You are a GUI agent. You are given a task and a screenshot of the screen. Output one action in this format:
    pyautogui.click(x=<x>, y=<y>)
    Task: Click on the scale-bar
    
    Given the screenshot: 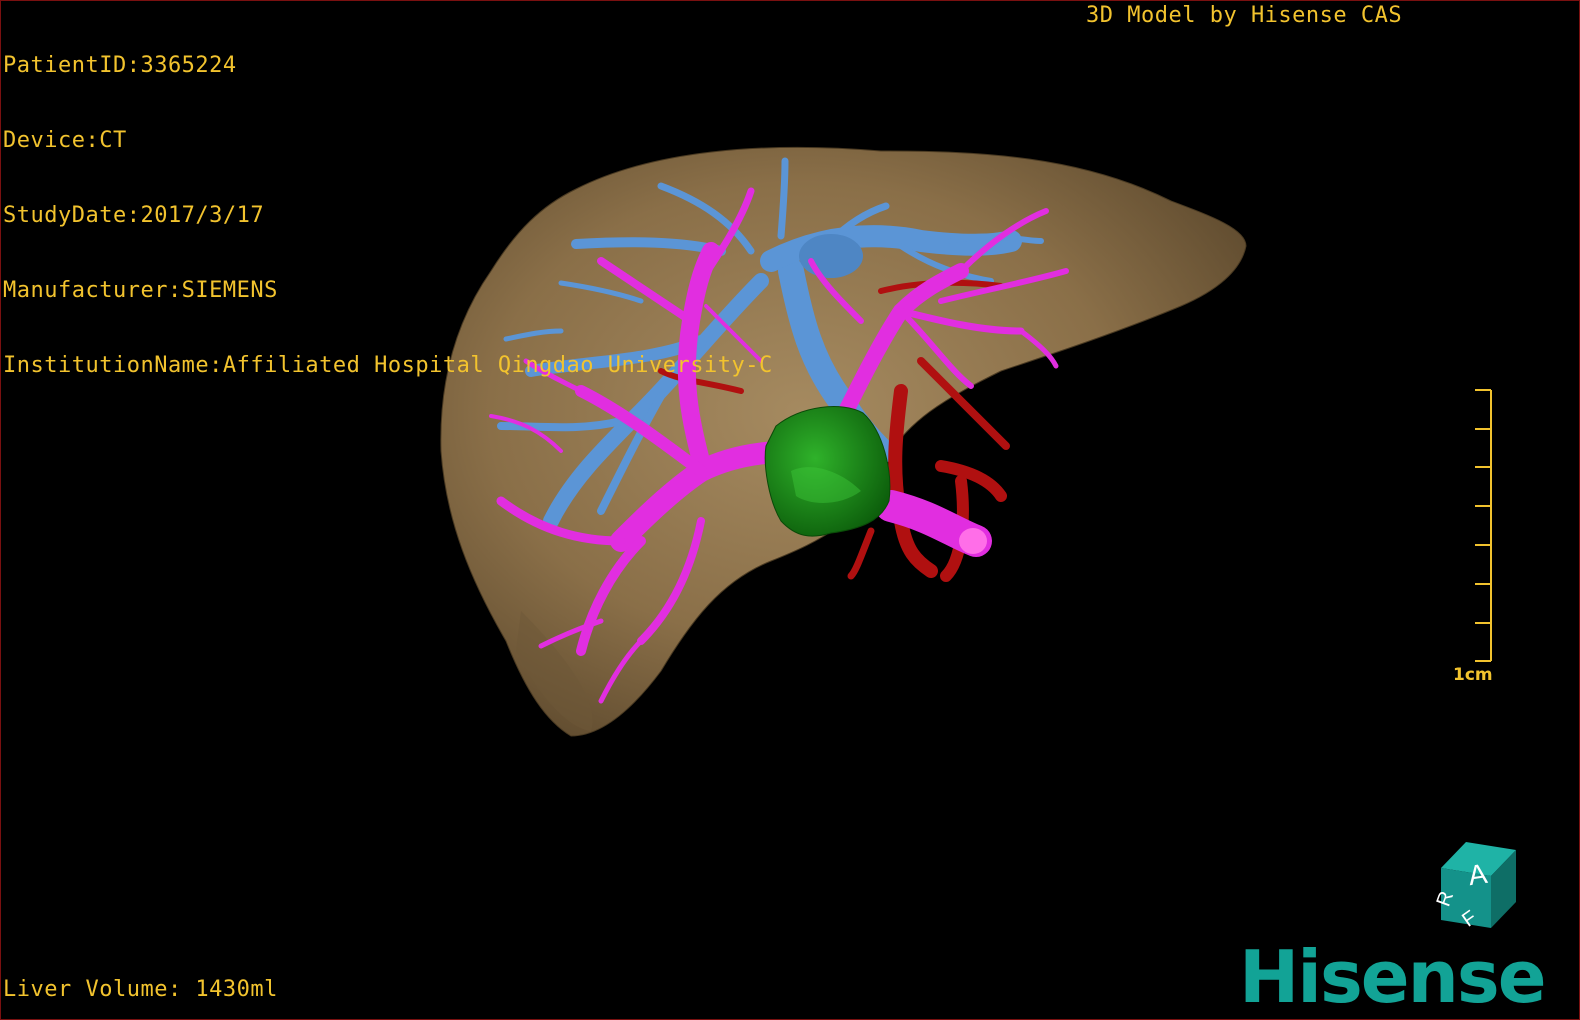 What is the action you would take?
    pyautogui.click(x=1483, y=525)
    